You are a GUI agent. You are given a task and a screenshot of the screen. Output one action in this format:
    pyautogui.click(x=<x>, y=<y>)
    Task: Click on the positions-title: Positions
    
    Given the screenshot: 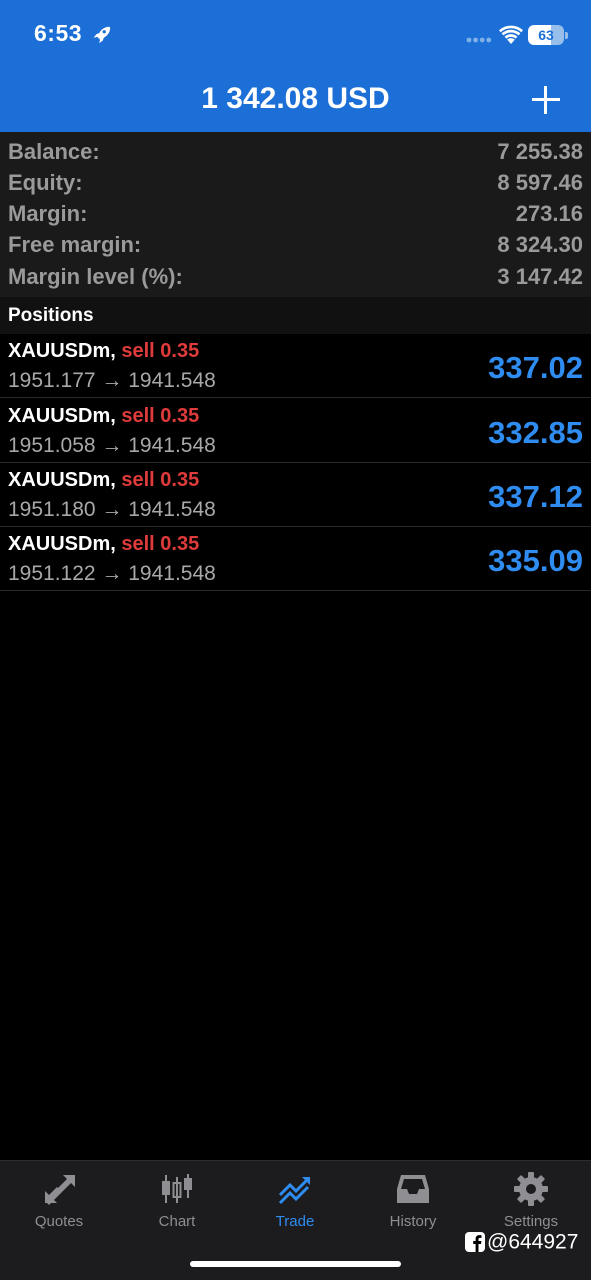 What is the action you would take?
    pyautogui.click(x=51, y=315)
    